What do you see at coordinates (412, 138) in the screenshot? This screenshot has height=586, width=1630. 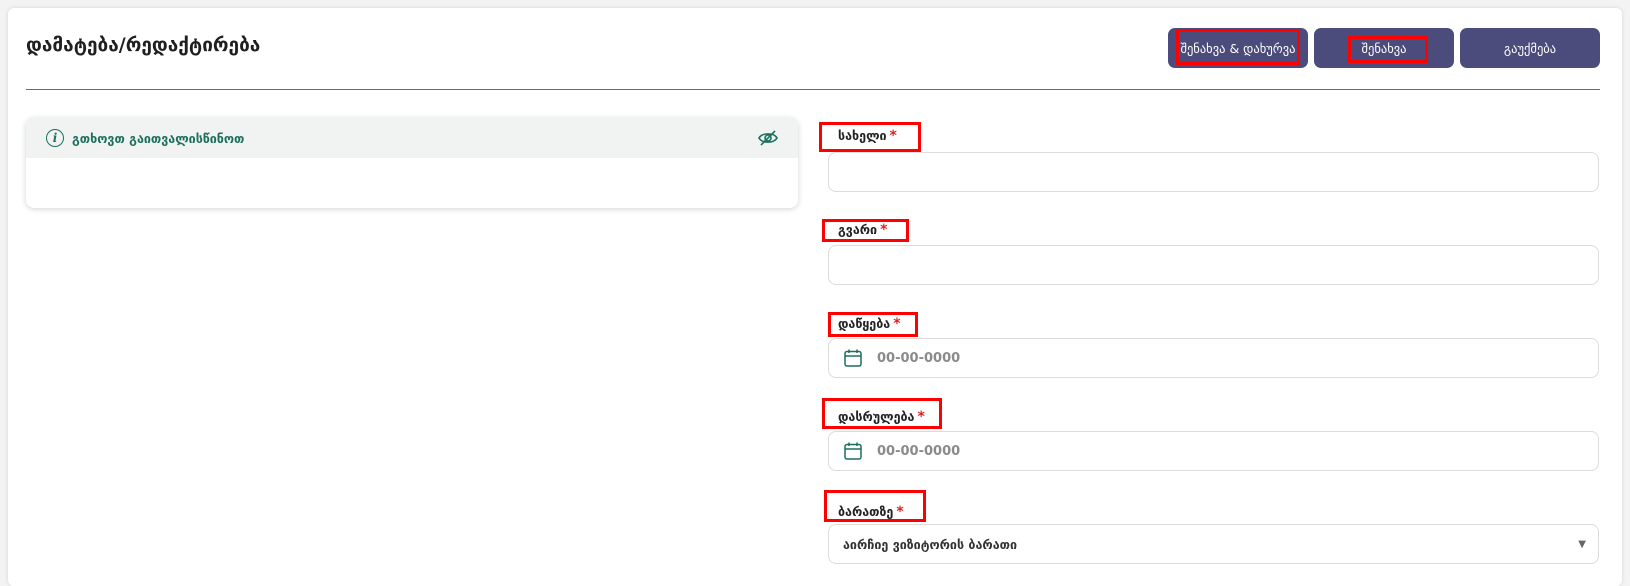 I see `info-panel-header: i გთხოვთ გაითვალისწინოთ` at bounding box center [412, 138].